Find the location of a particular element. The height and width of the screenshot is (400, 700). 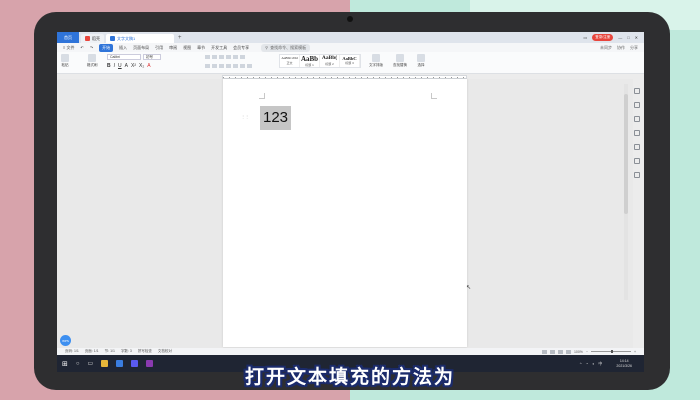

italic-button: I is located at coordinates (114, 66).